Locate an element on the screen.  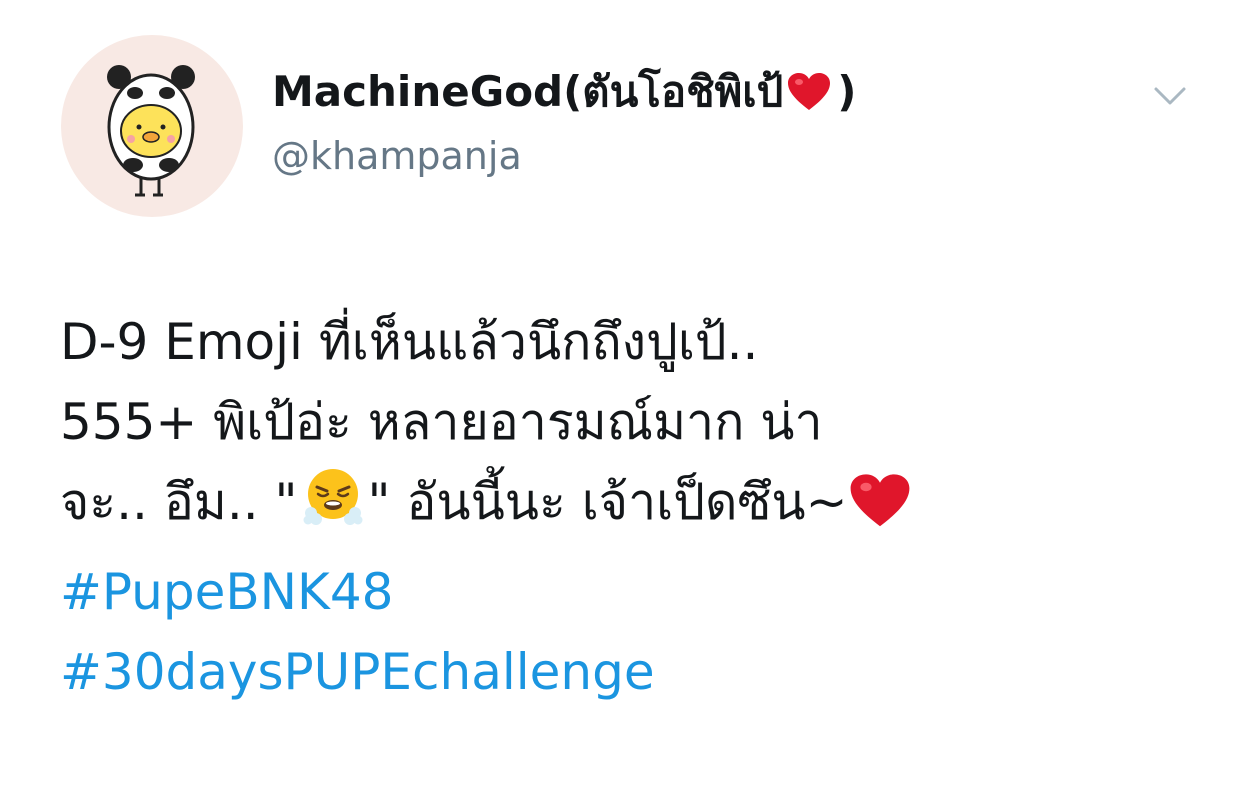
duck-panda-avatar-icon is located at coordinates (151, 131).